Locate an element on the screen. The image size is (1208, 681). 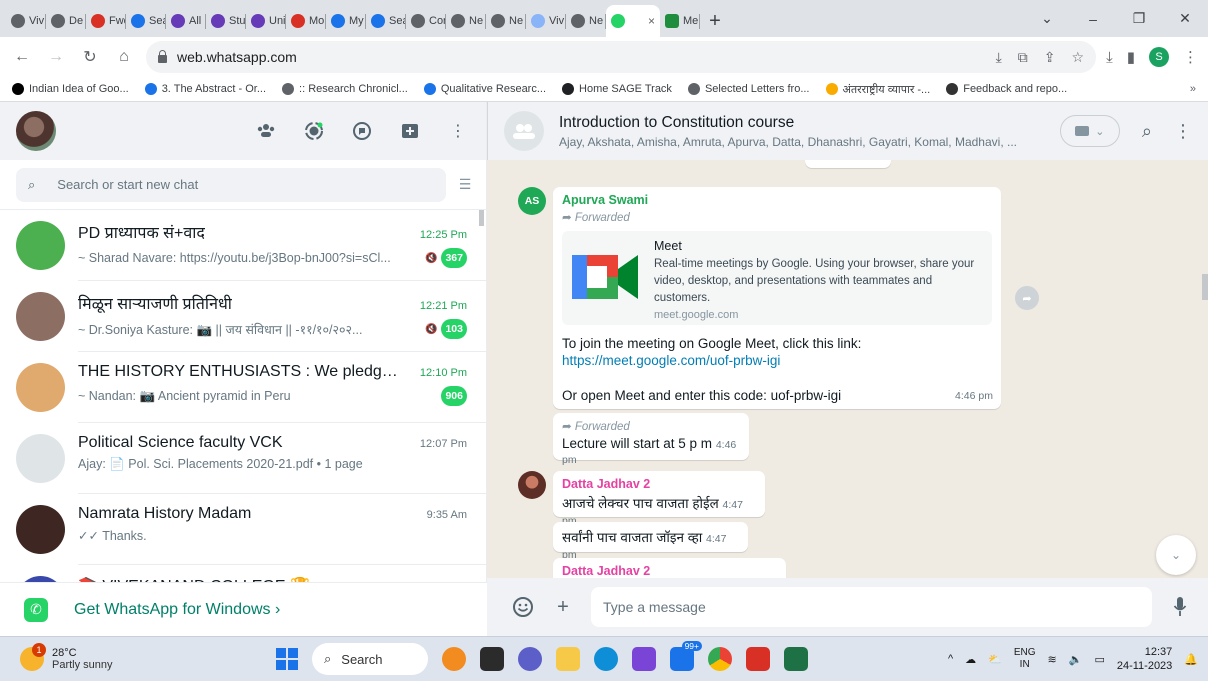
forward-share-icon: ➦ is located at coordinates (1027, 298).